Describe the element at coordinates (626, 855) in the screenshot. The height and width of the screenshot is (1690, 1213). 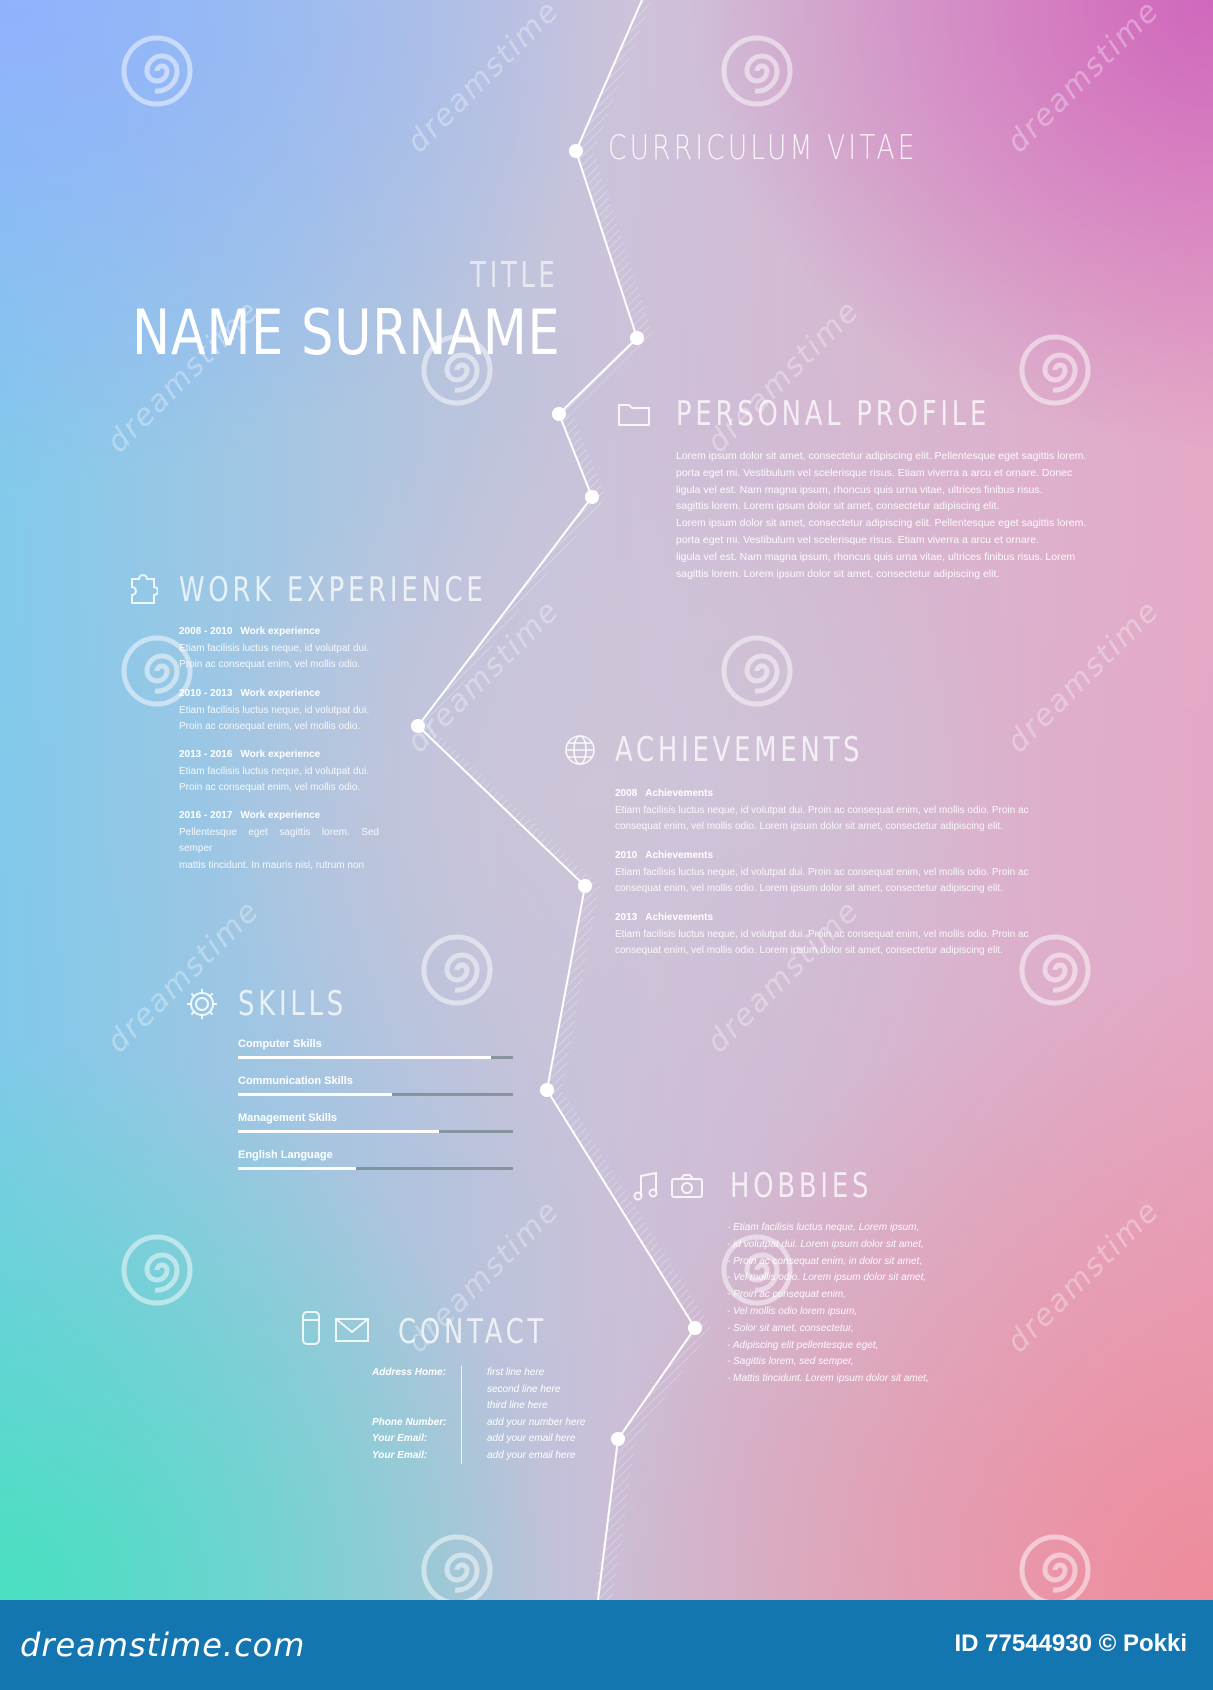
I see `achievement-year: 2010` at that location.